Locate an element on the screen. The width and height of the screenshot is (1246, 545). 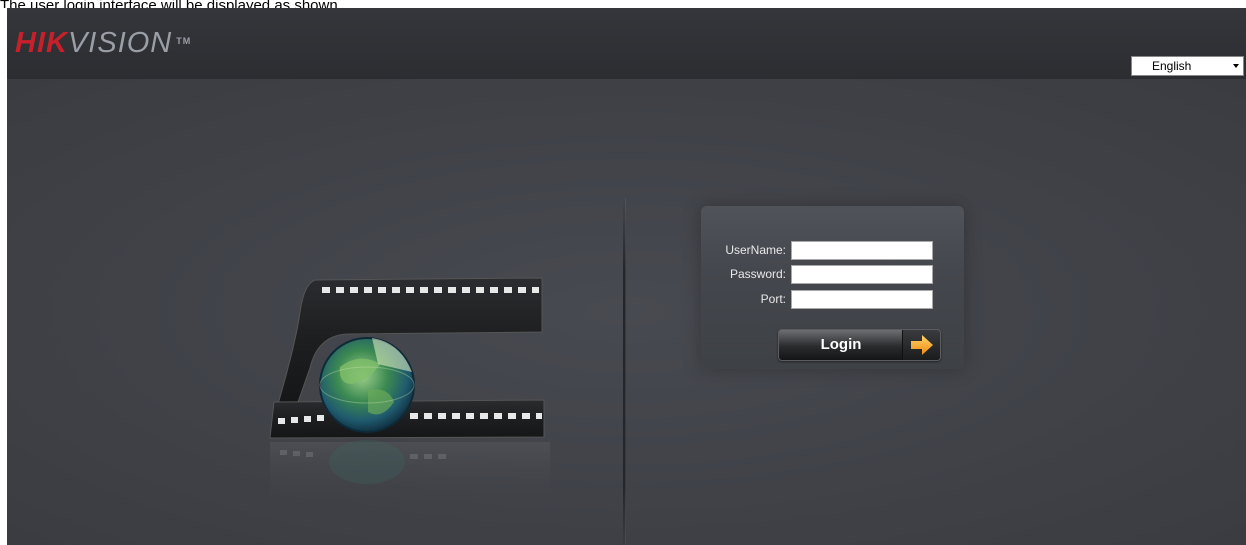
language-select: English is located at coordinates (1187, 66).